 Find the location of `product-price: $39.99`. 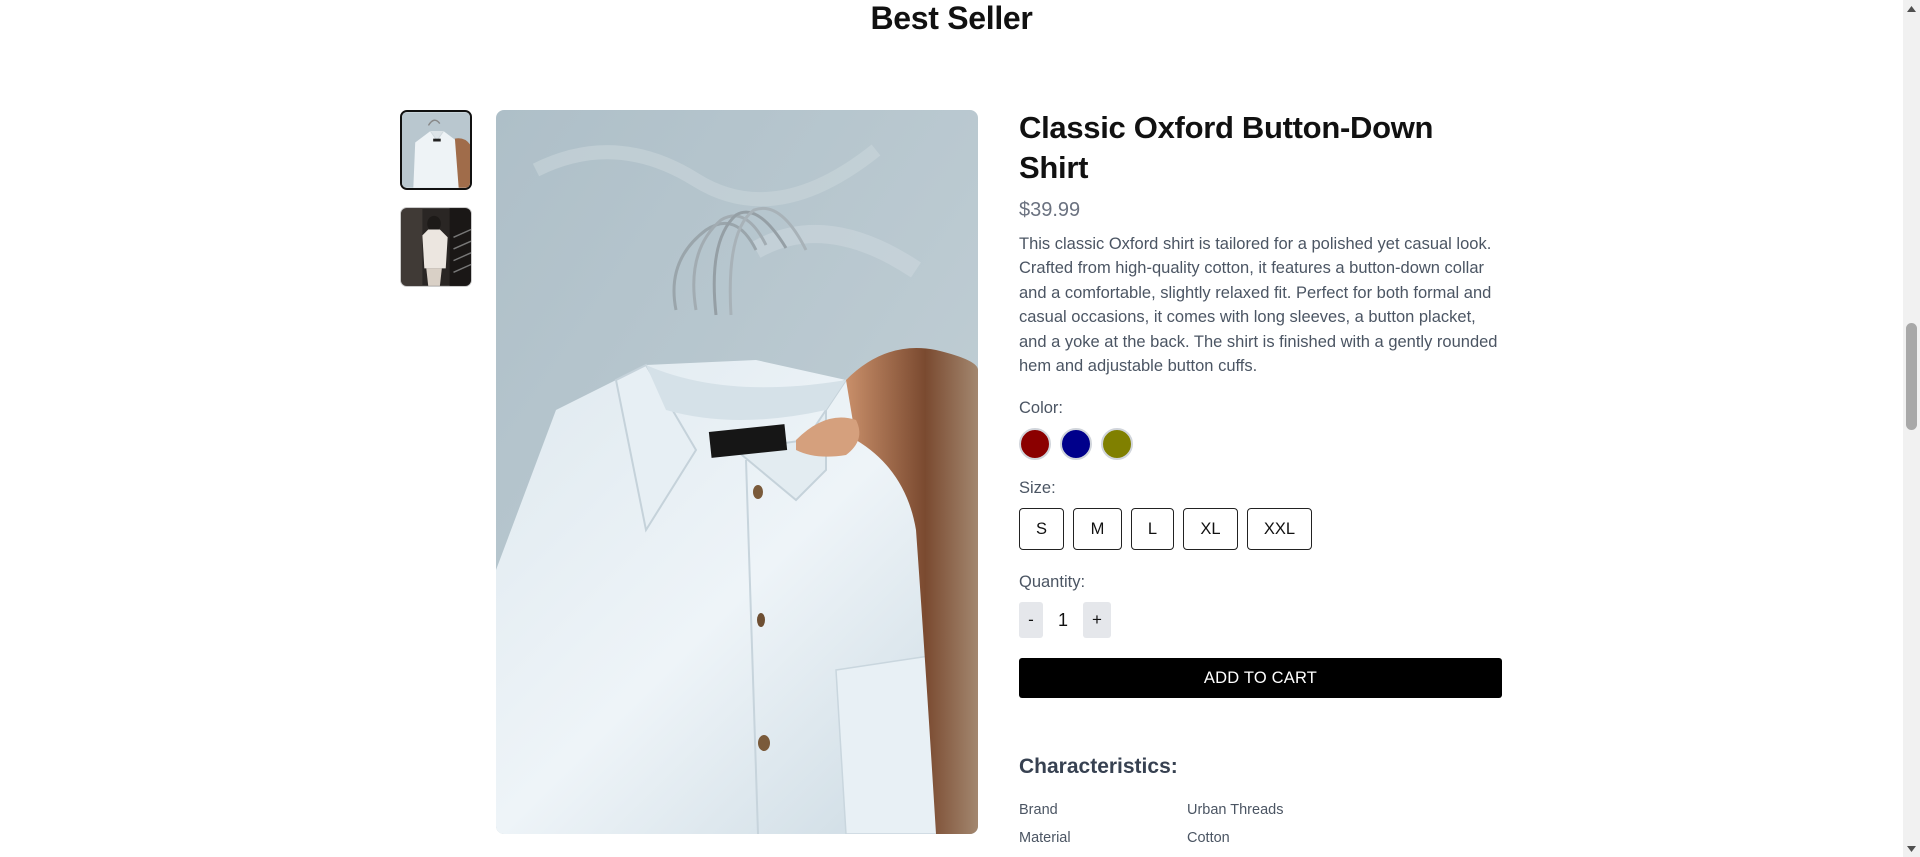

product-price: $39.99 is located at coordinates (1050, 210).